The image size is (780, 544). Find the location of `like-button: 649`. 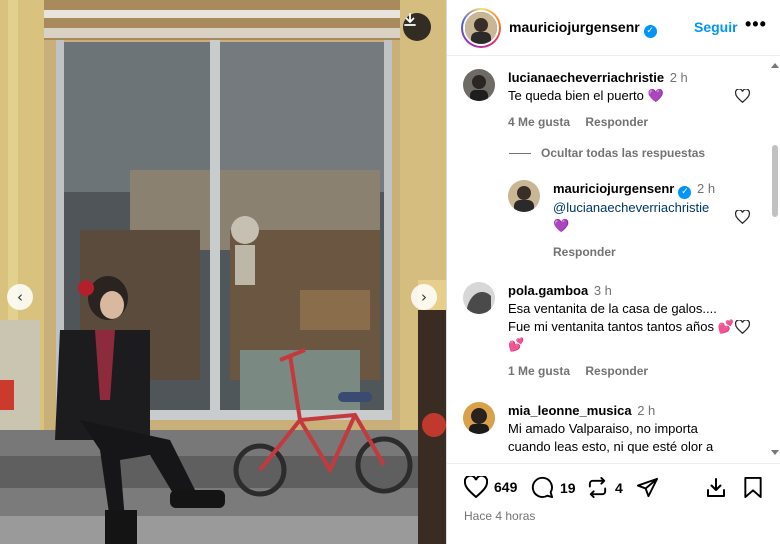

like-button: 649 is located at coordinates (490, 487).